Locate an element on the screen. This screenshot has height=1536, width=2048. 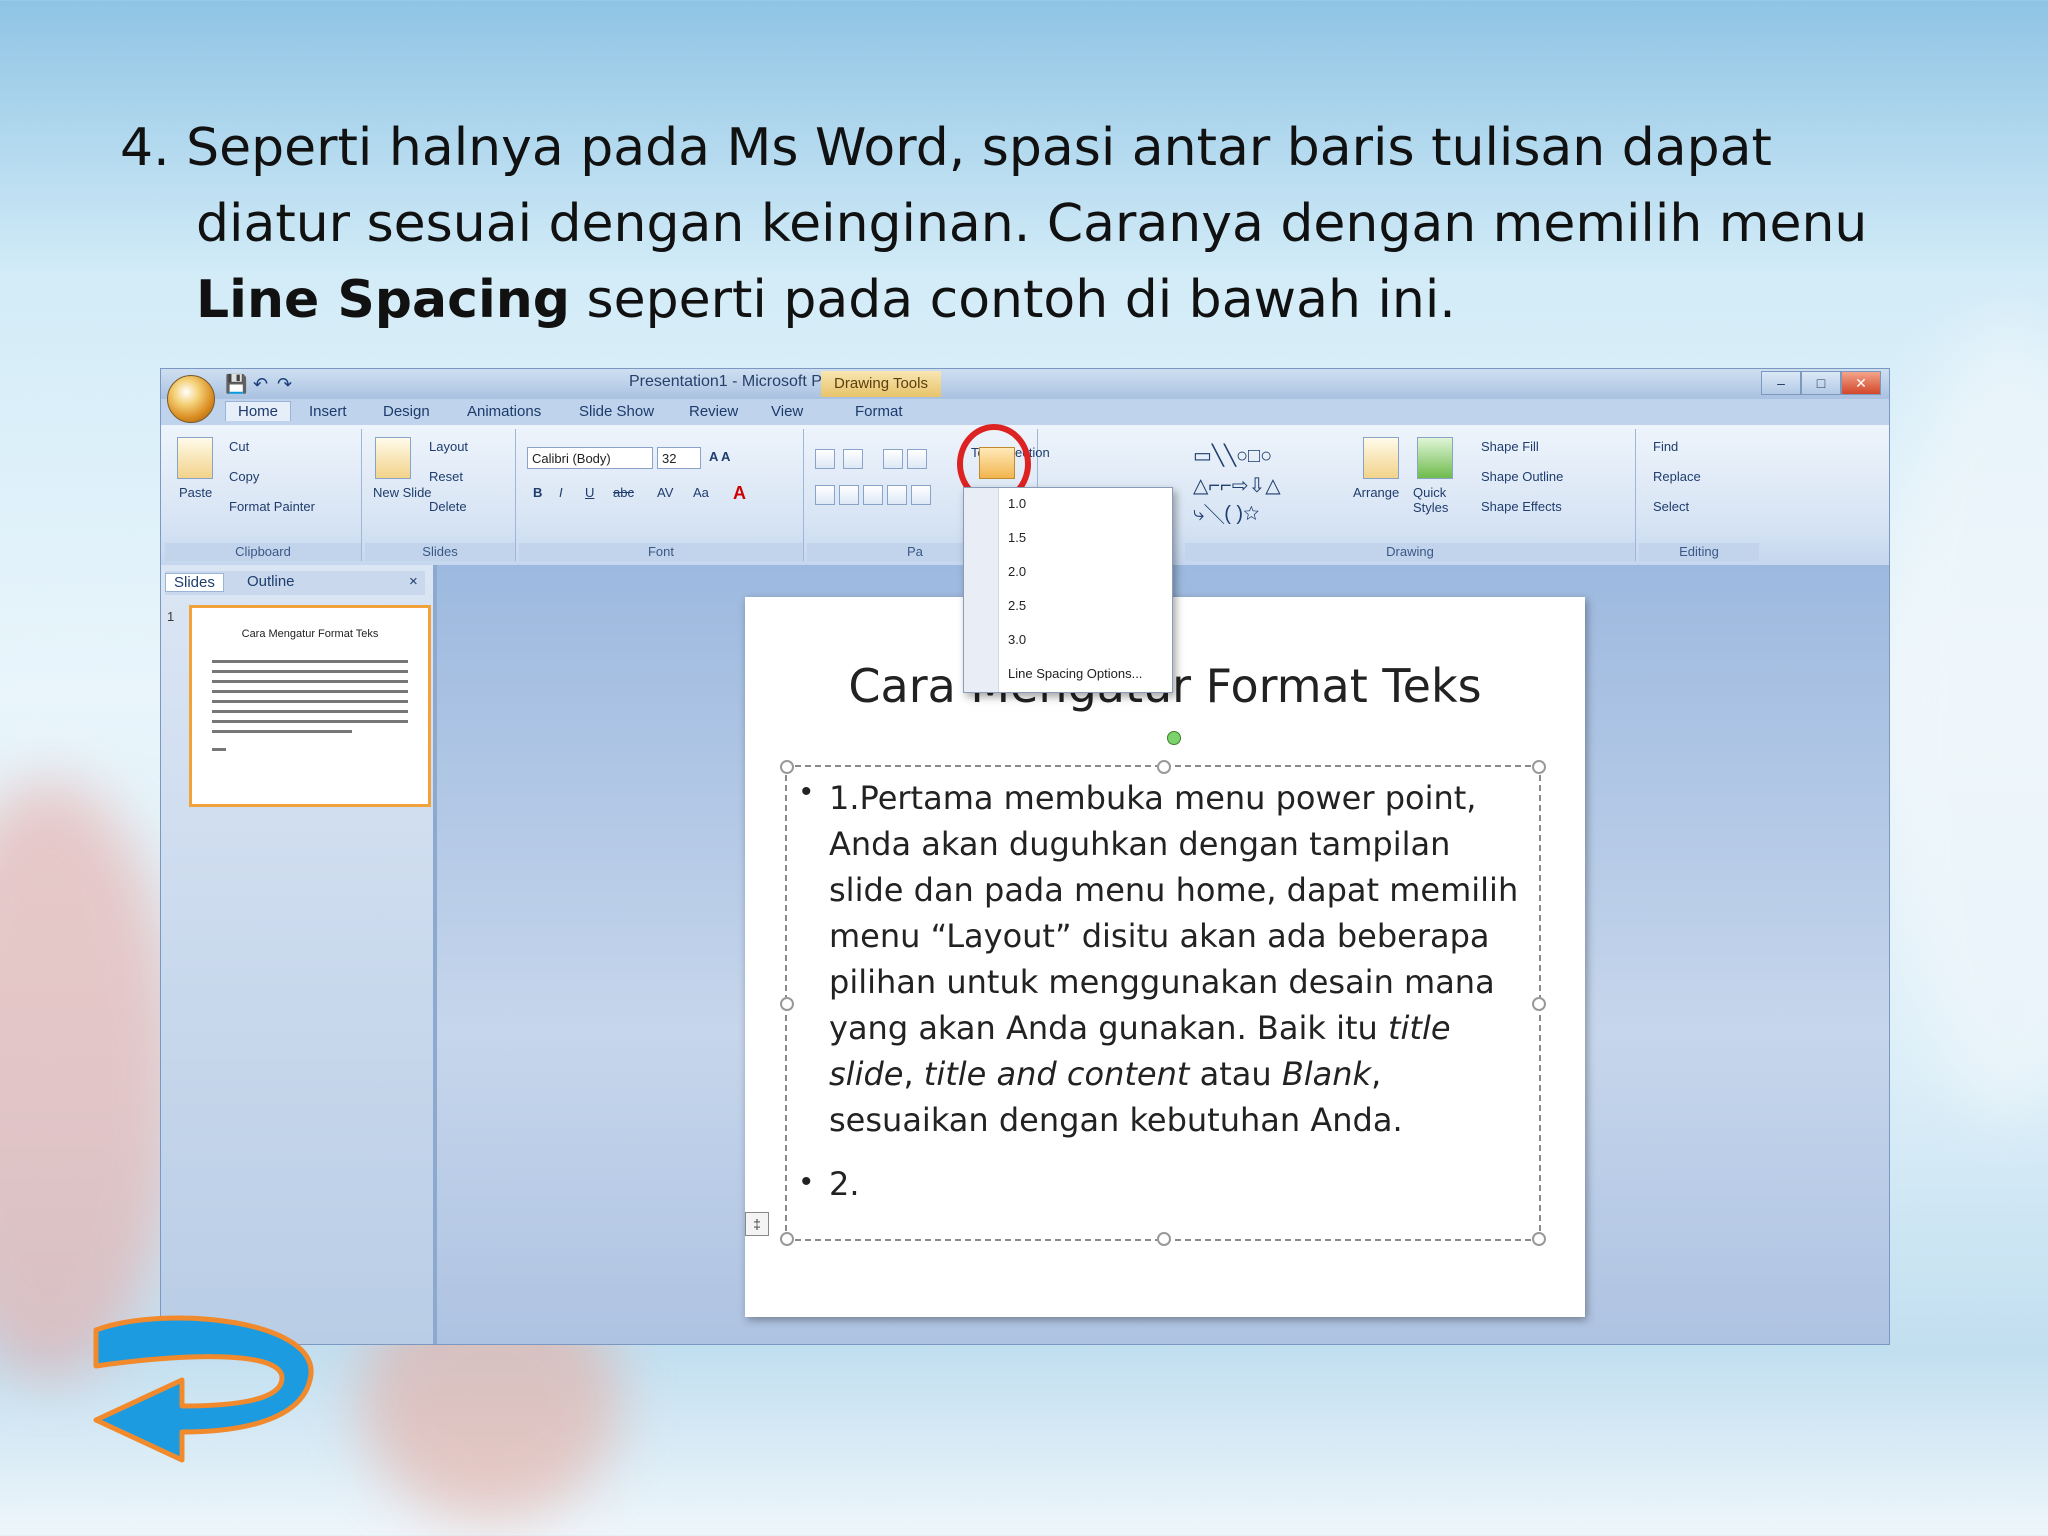
justify-icon is located at coordinates (897, 495).